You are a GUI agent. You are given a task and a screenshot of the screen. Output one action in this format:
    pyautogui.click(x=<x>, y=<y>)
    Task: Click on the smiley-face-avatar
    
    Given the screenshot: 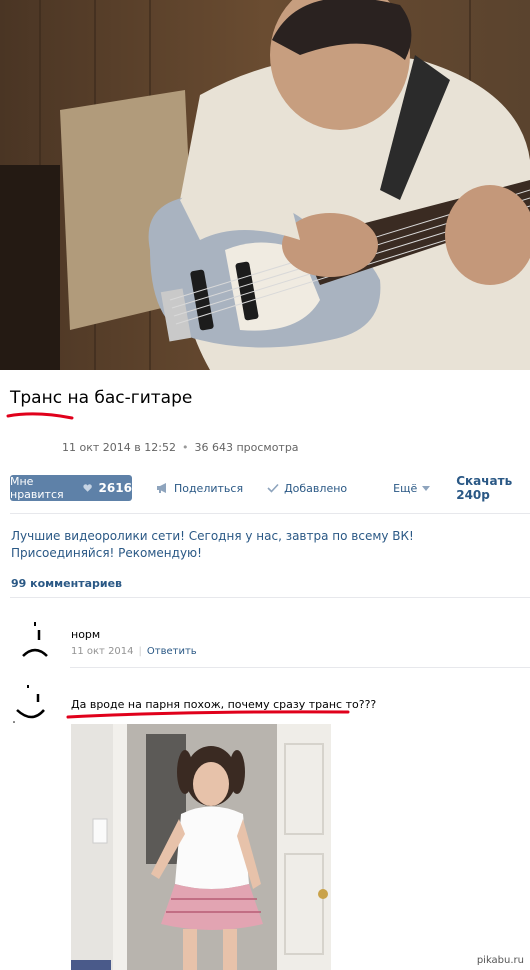 What is the action you would take?
    pyautogui.click(x=29, y=704)
    